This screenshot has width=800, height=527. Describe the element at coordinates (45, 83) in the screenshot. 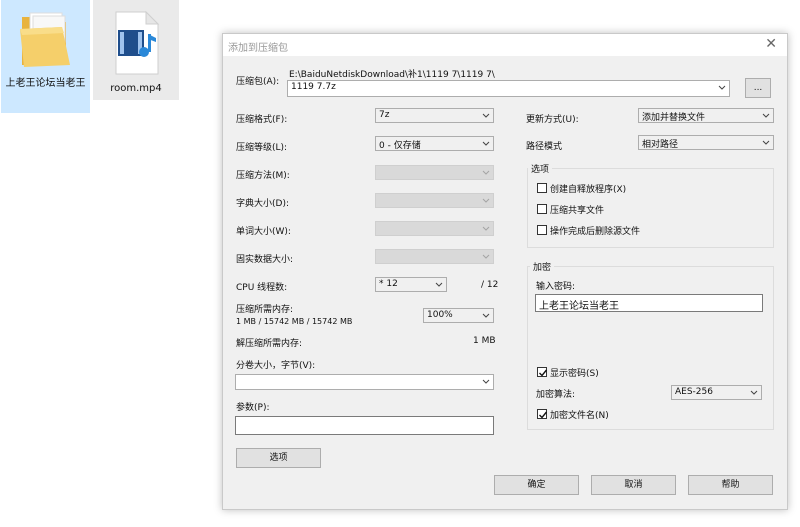

I see `folder-label: 上老王论坛当老王` at that location.